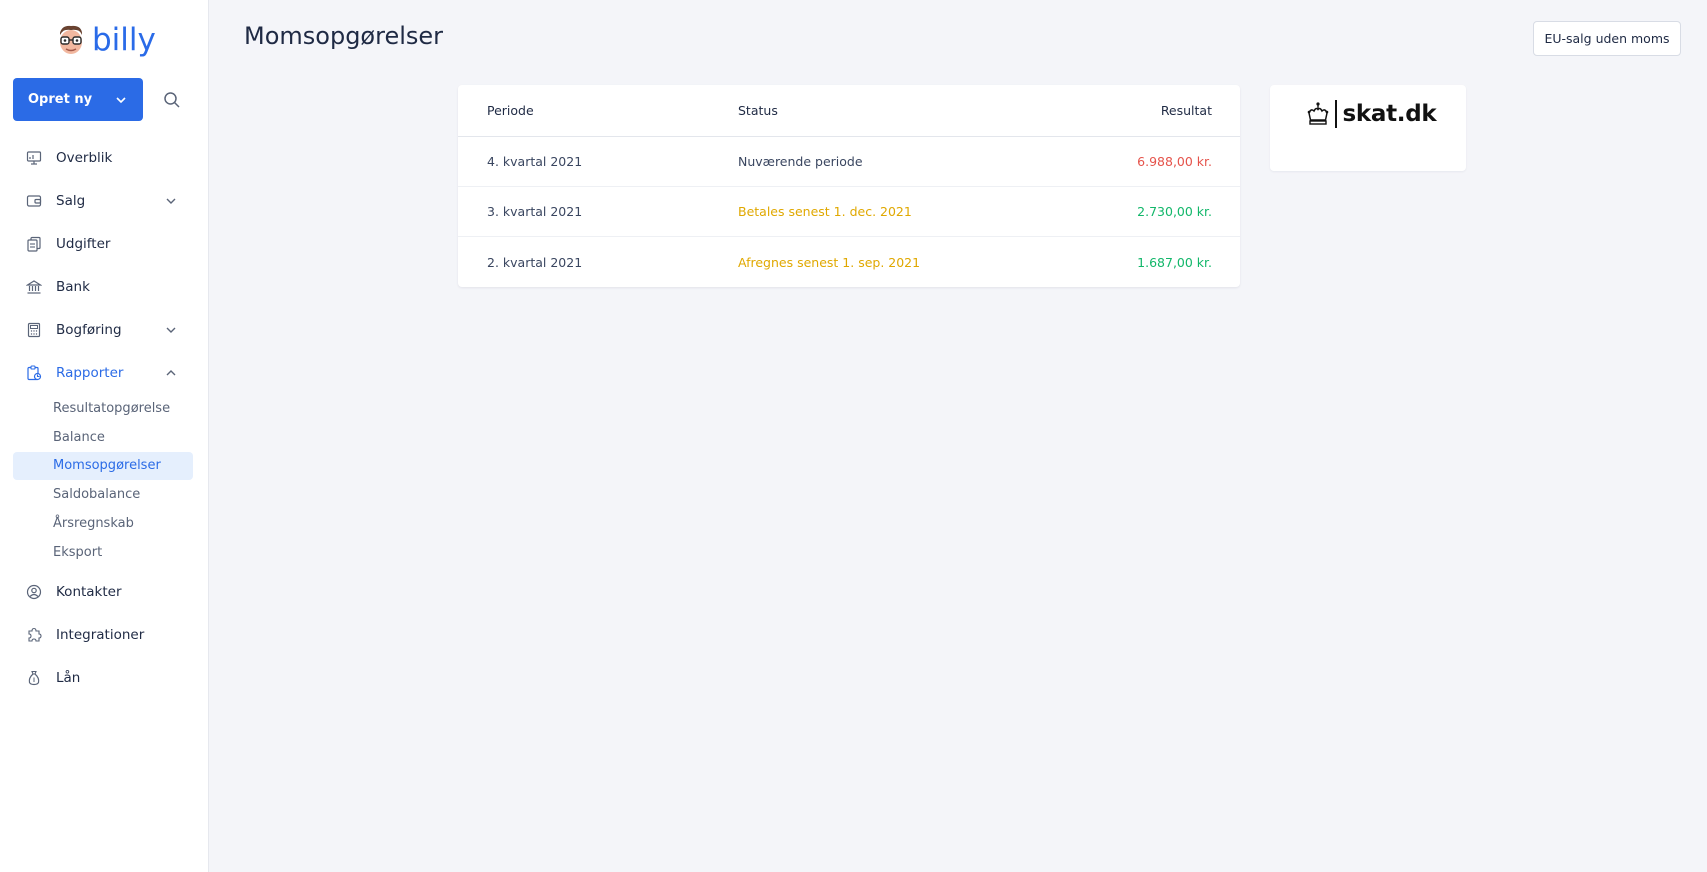  What do you see at coordinates (34, 592) in the screenshot?
I see `contact-icon` at bounding box center [34, 592].